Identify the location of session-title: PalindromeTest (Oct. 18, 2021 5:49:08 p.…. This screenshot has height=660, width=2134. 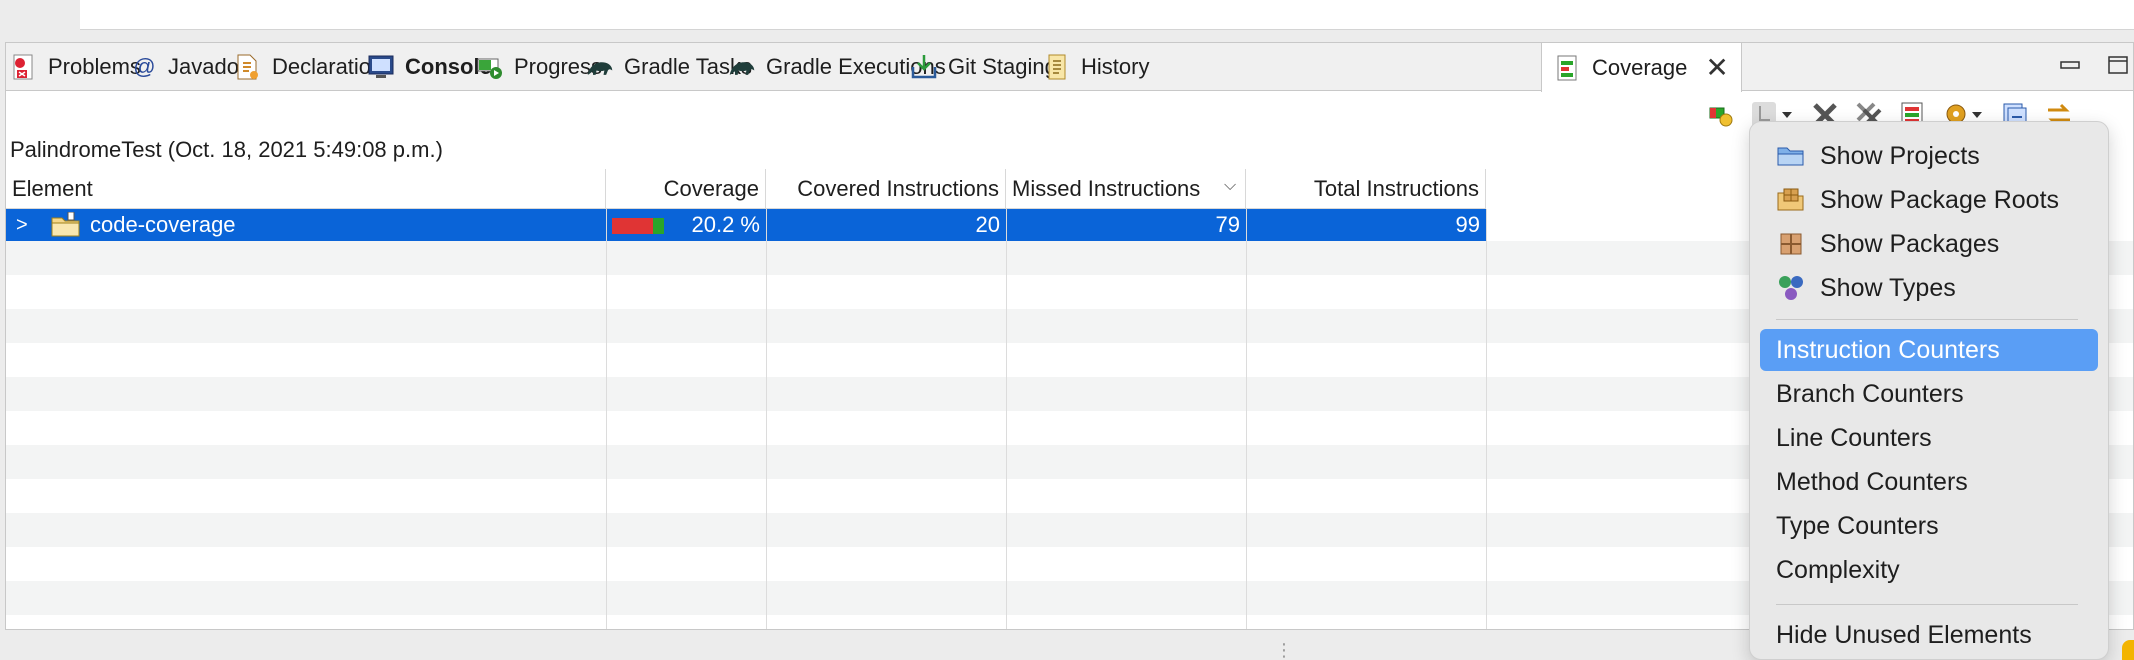
(226, 149).